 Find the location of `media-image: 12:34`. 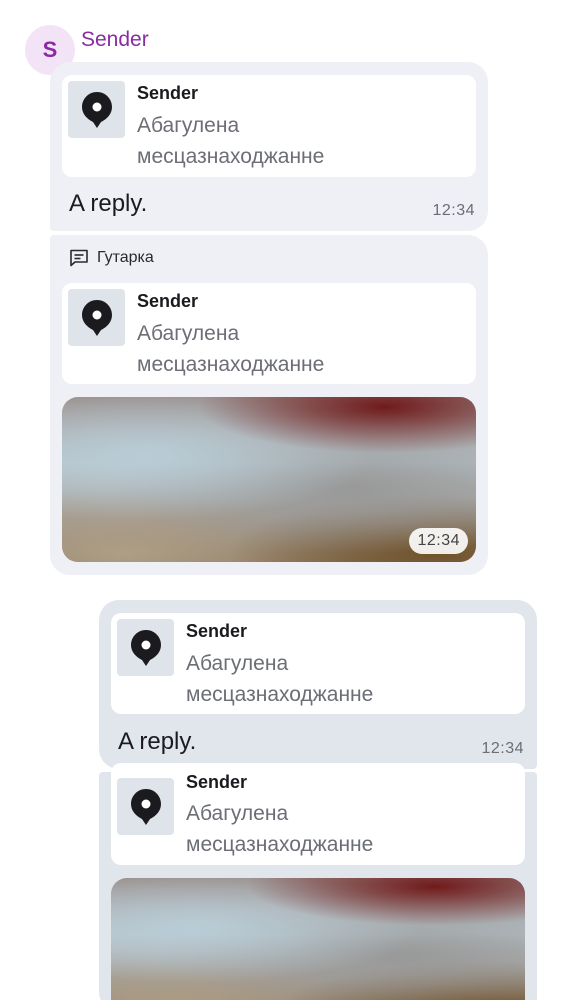

media-image: 12:34 is located at coordinates (269, 479).